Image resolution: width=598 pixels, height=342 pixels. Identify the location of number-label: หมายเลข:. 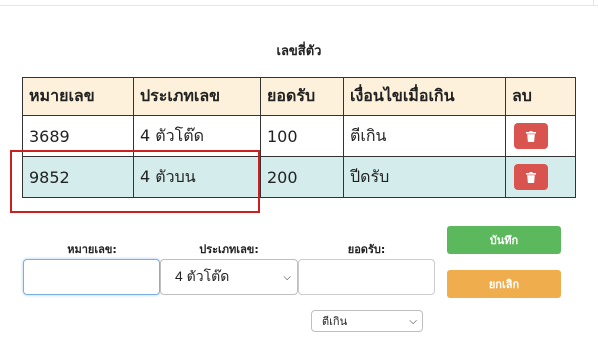
(92, 249).